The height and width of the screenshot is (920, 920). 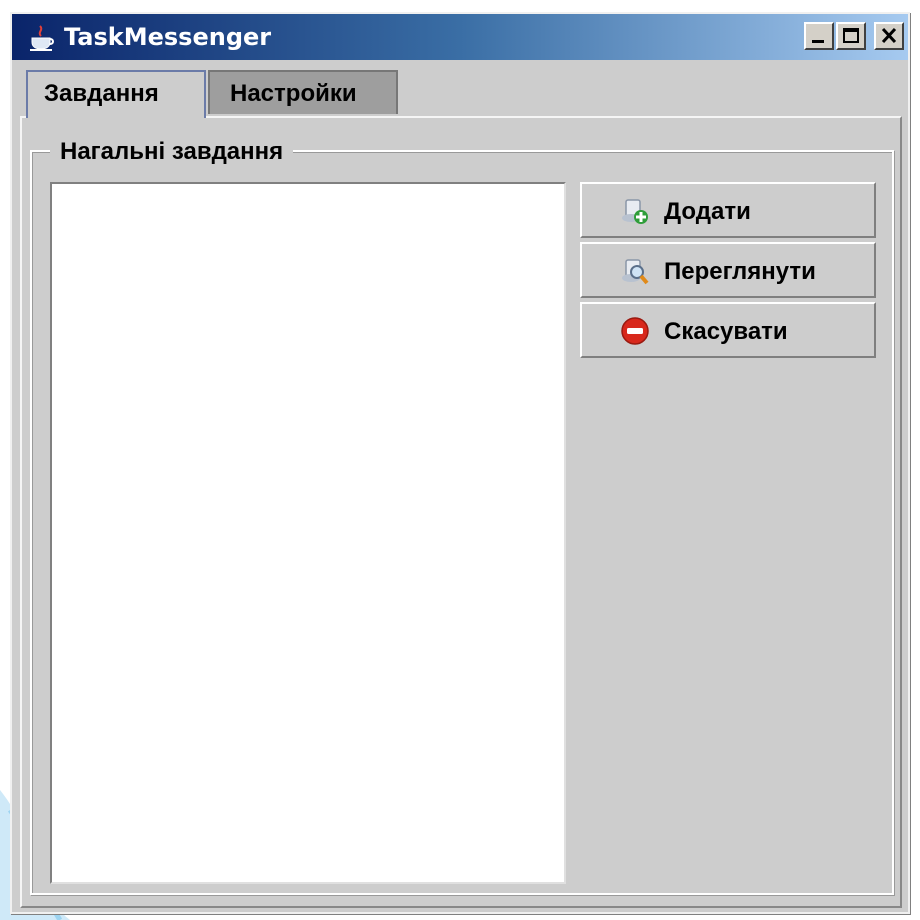 I want to click on view-button-label: Переглянути, so click(x=740, y=271).